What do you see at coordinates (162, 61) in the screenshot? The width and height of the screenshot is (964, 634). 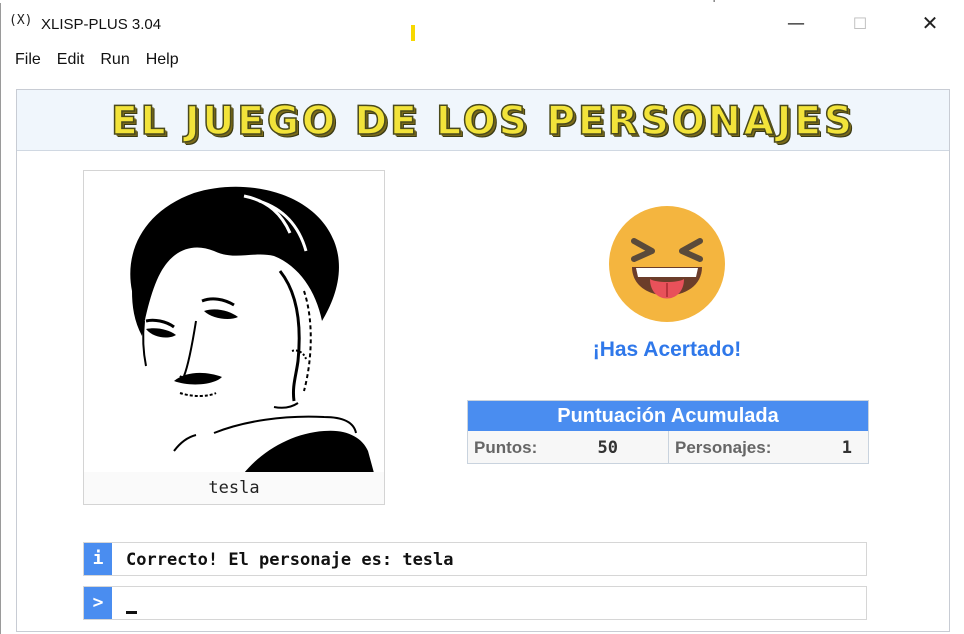 I see `menu-help: Help` at bounding box center [162, 61].